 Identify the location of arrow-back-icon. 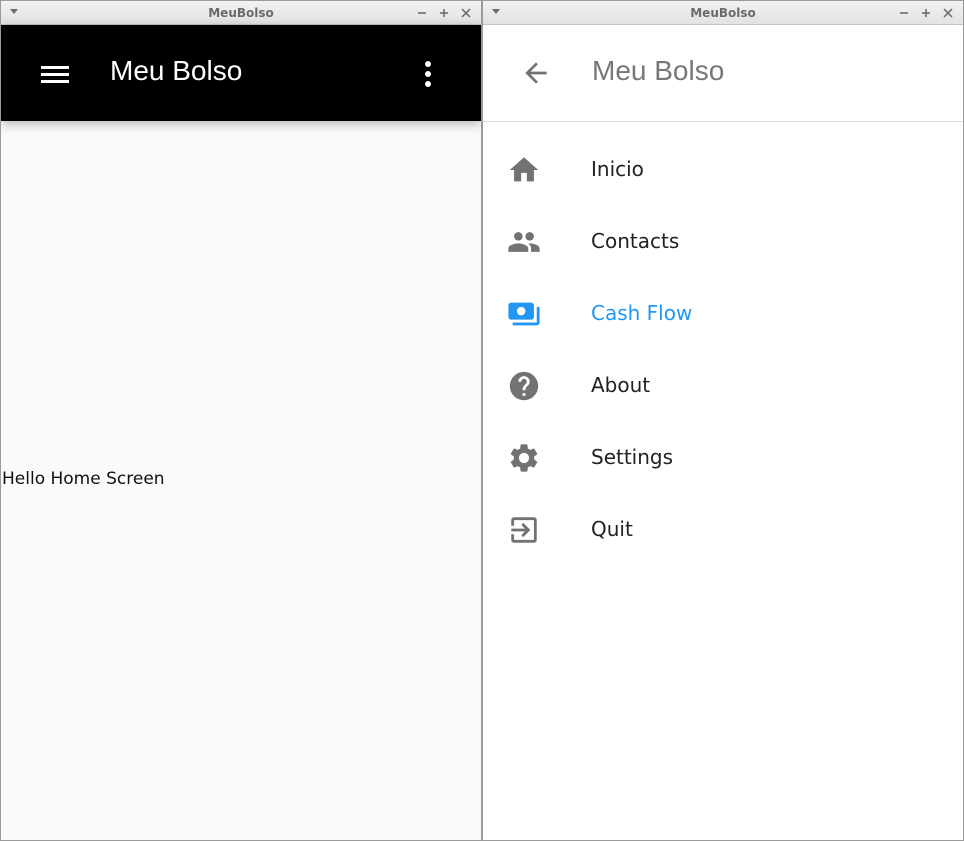
(536, 73).